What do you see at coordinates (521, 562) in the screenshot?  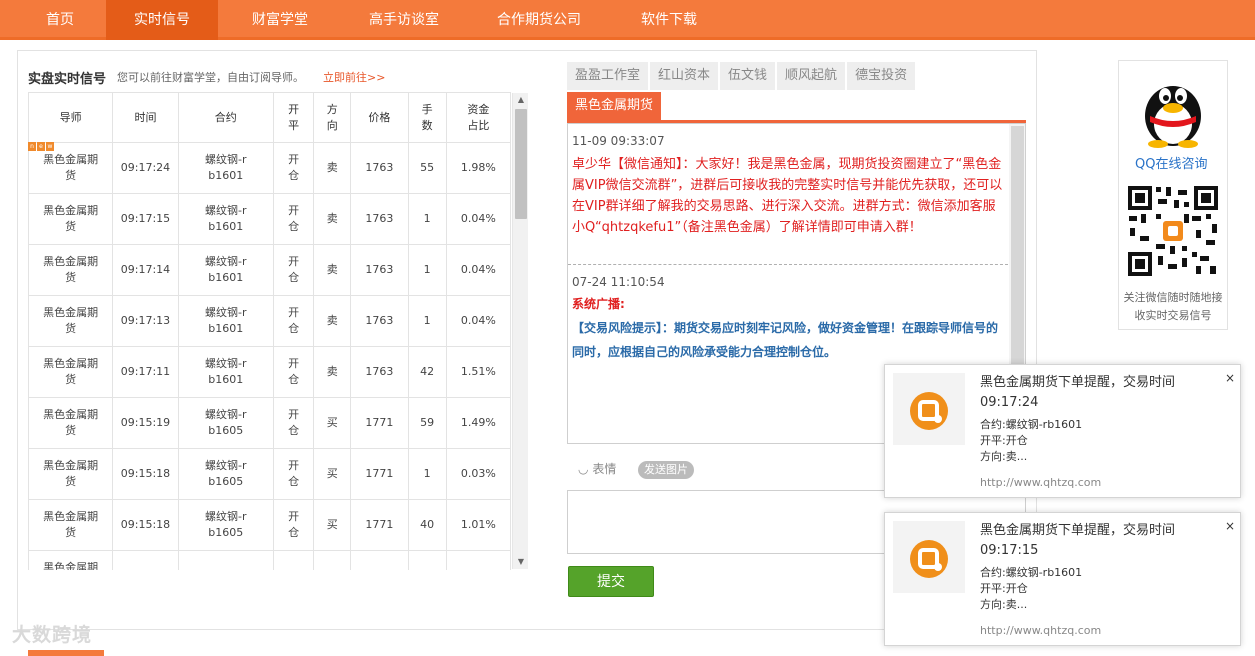 I see `scroll-down-arrow-icon: ▼` at bounding box center [521, 562].